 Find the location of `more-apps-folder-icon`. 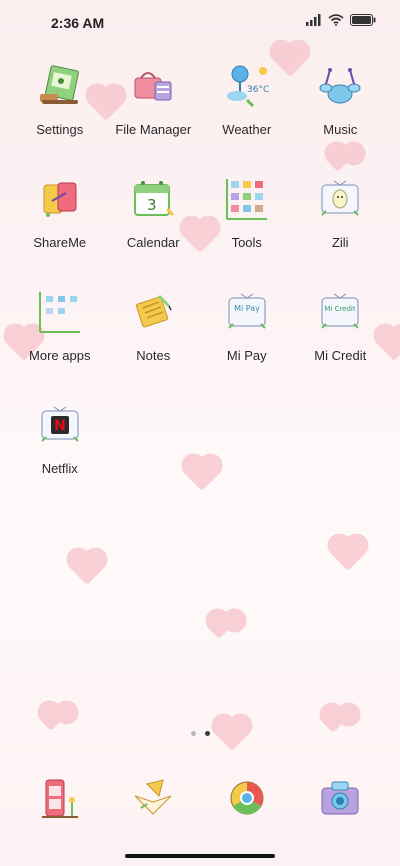

more-apps-folder-icon is located at coordinates (59, 312).